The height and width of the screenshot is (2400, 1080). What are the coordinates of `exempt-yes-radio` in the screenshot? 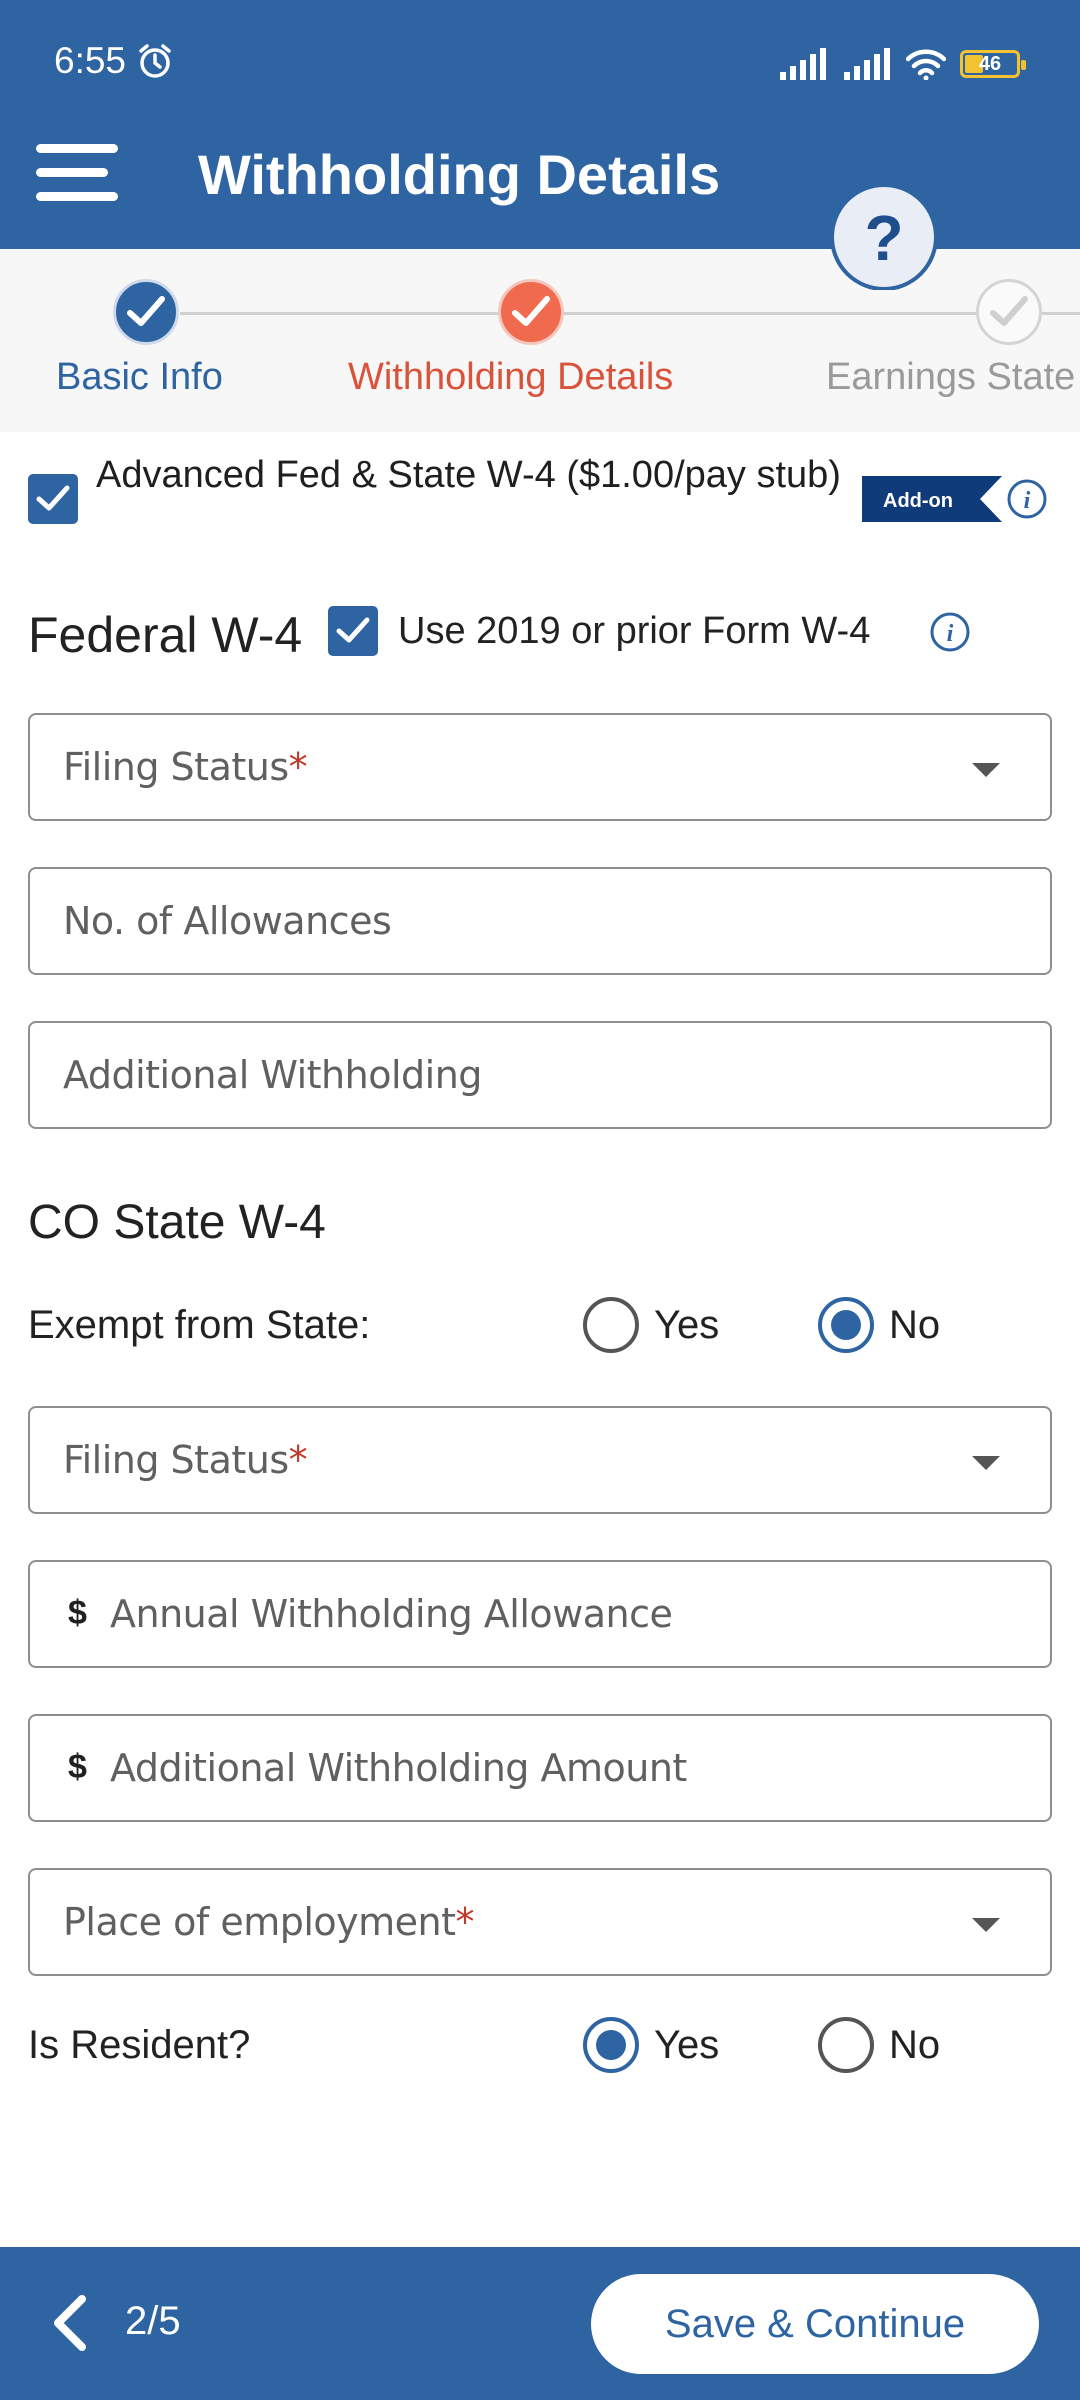 It's located at (611, 1325).